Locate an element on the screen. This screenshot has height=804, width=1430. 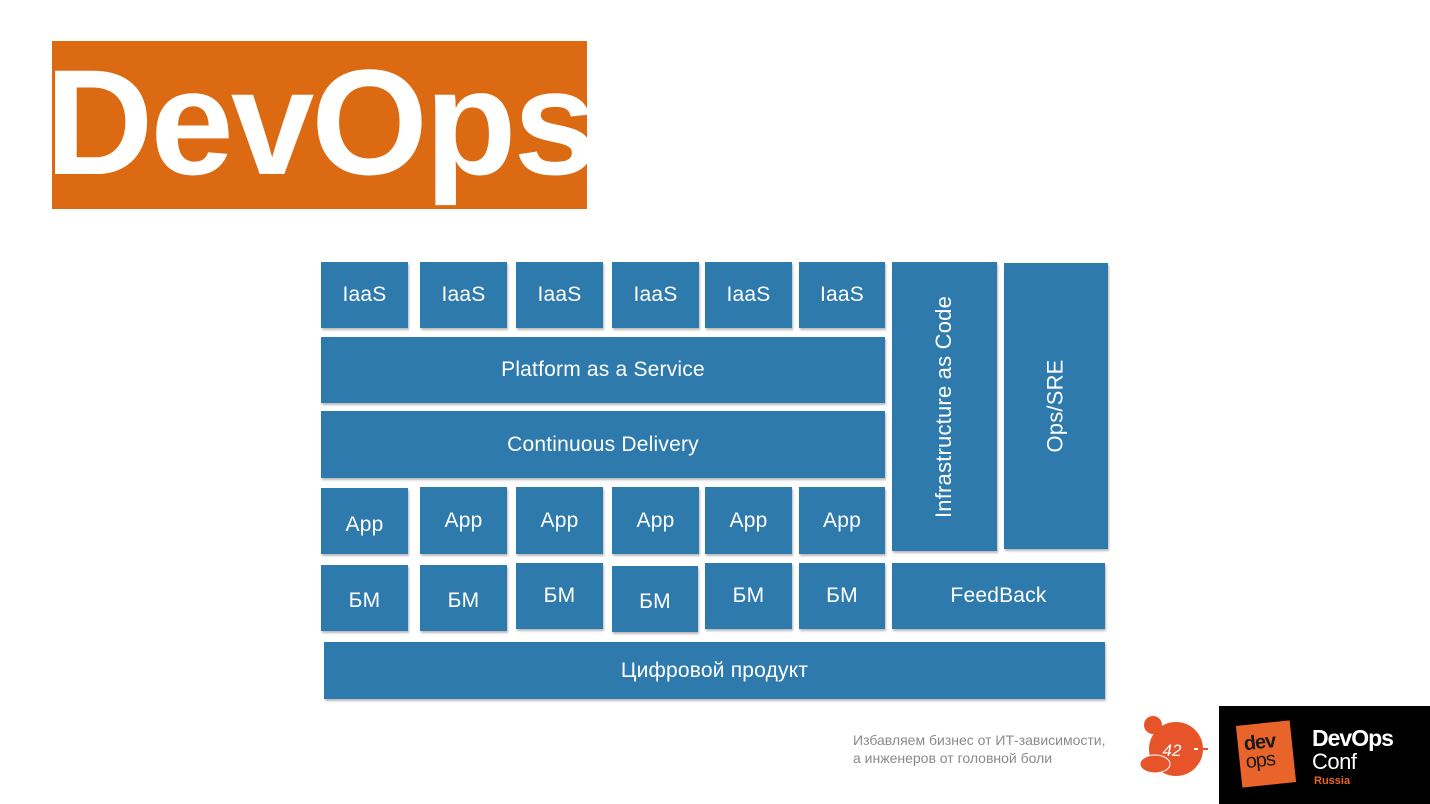
feedback-label: FeedBack is located at coordinates (998, 595).